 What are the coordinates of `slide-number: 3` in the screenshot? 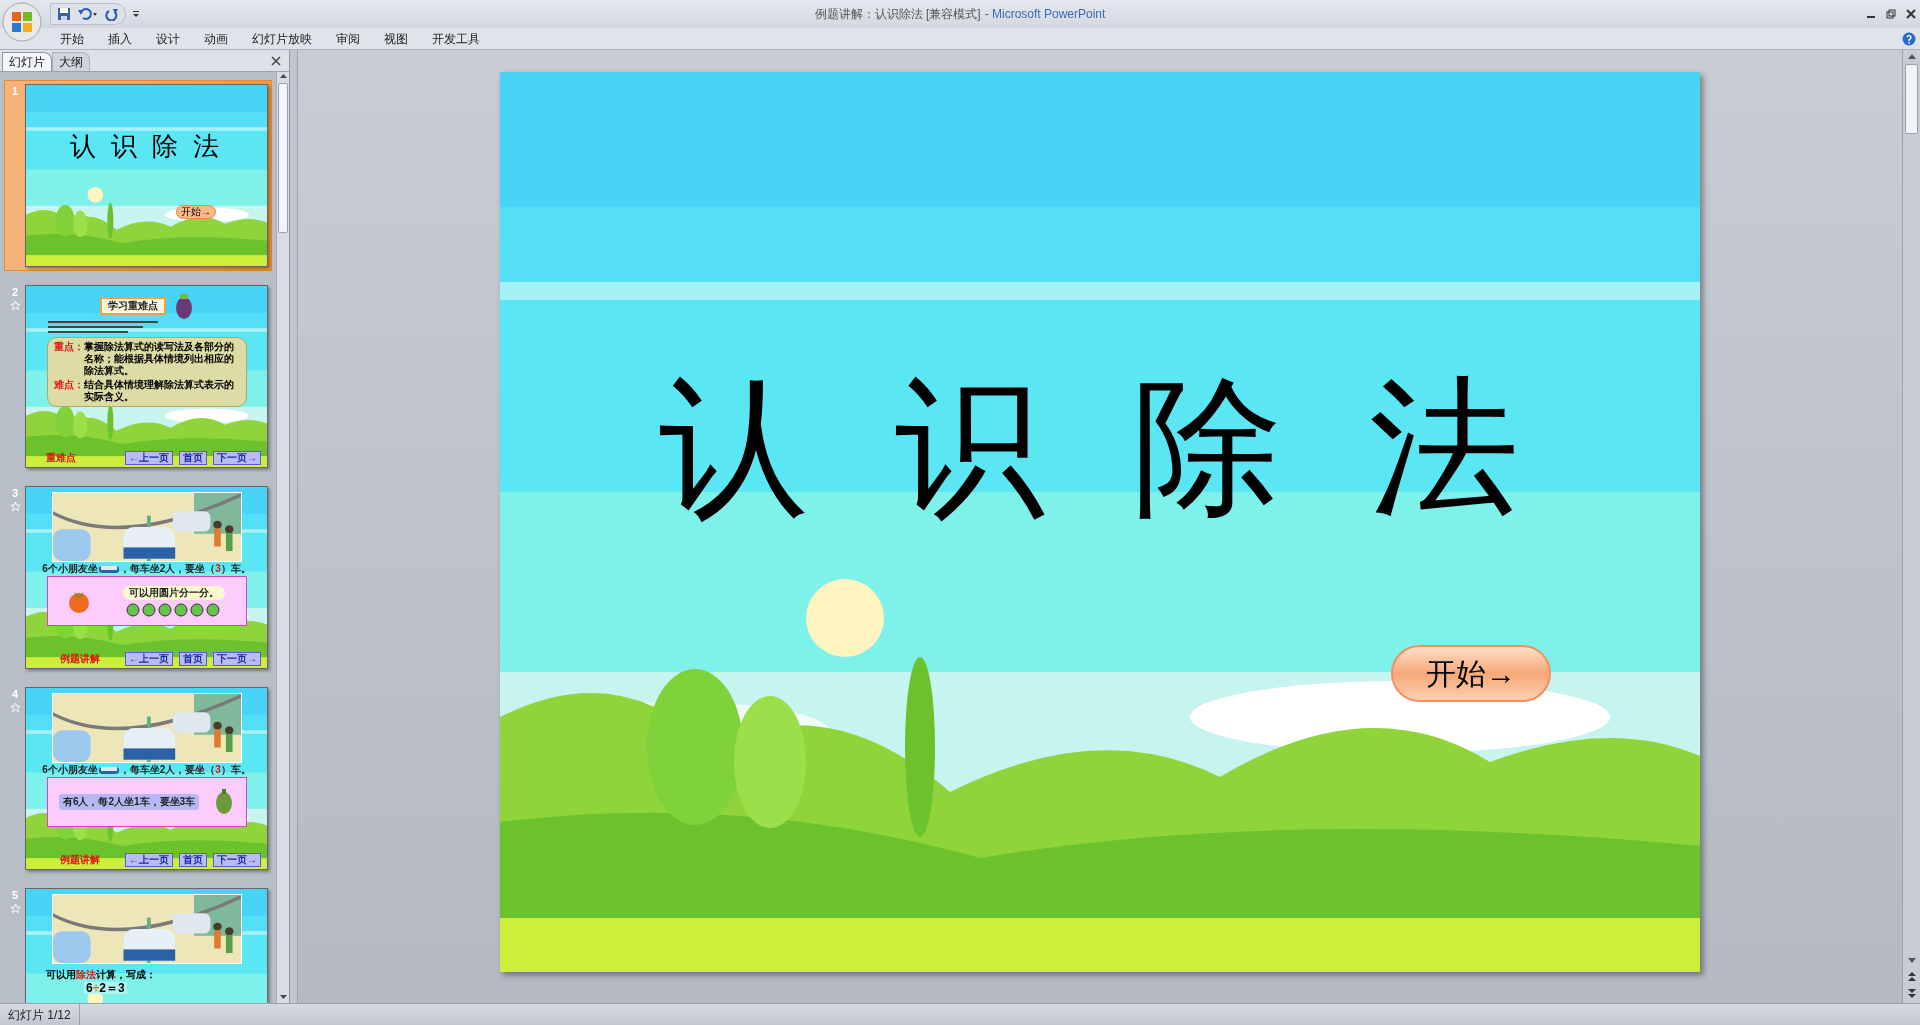 It's located at (15, 493).